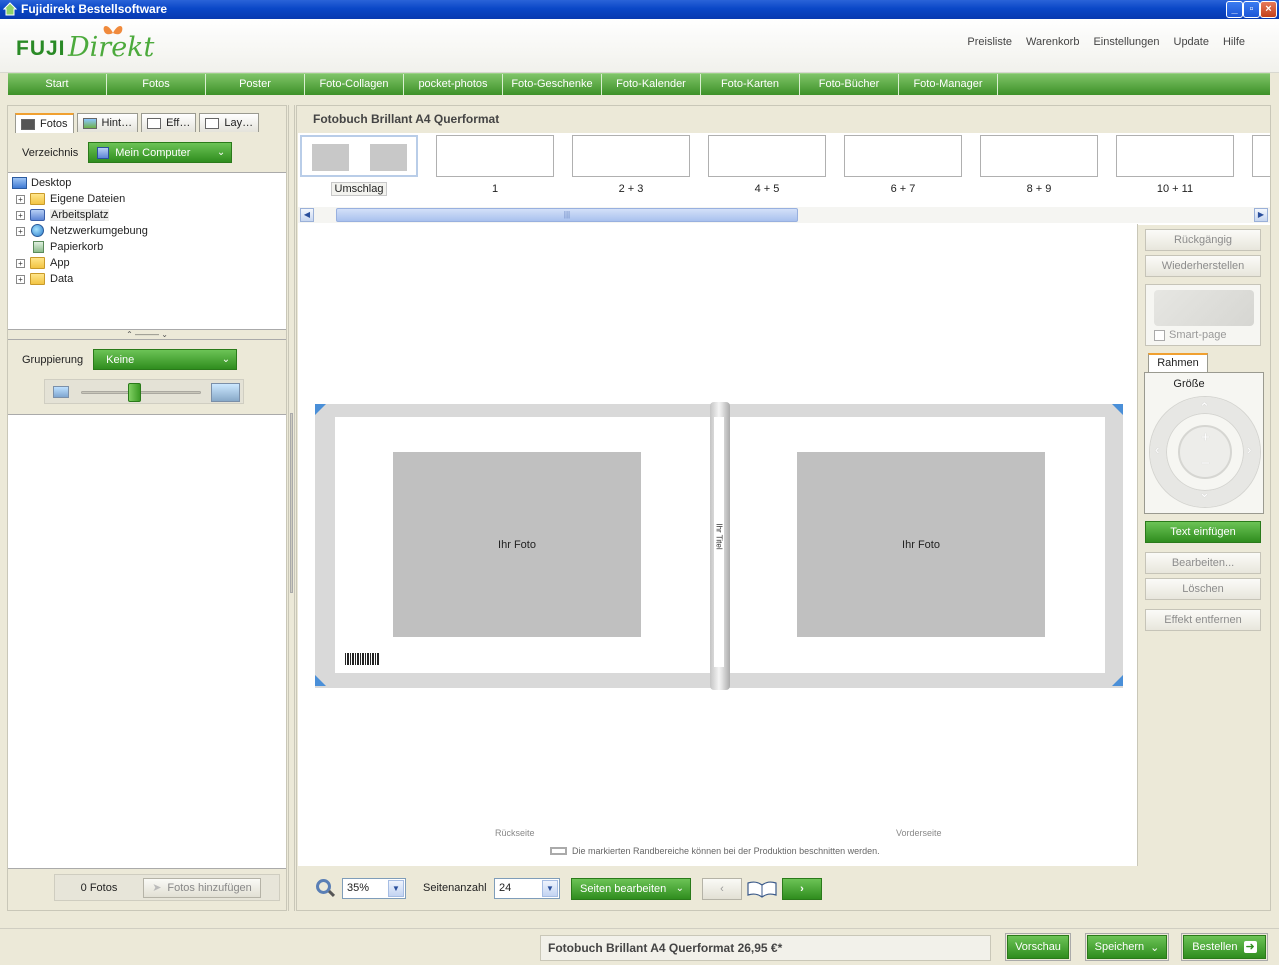 Image resolution: width=1279 pixels, height=965 pixels. What do you see at coordinates (921, 544) in the screenshot?
I see `photo-placeholder-front: Ihr Foto` at bounding box center [921, 544].